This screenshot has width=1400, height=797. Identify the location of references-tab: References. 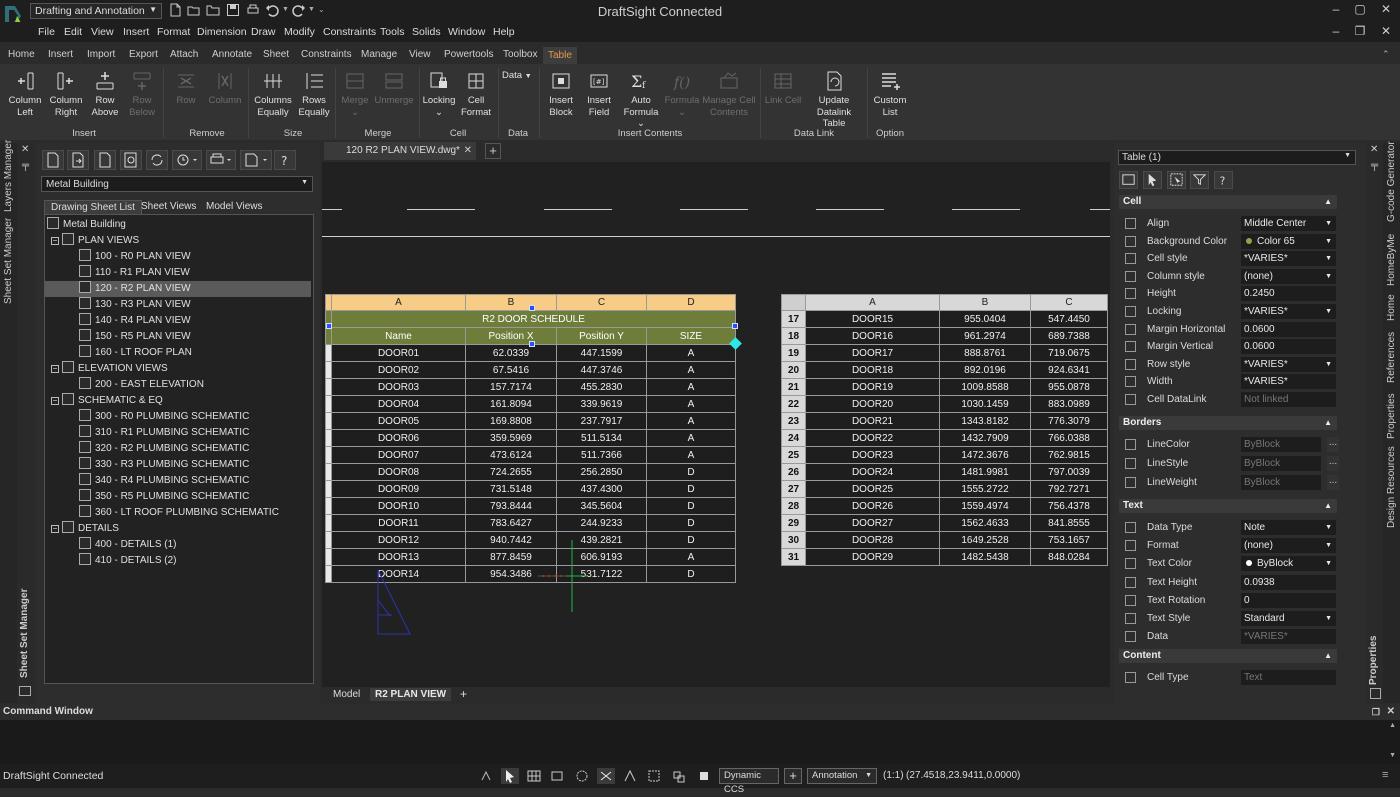
(1391, 357).